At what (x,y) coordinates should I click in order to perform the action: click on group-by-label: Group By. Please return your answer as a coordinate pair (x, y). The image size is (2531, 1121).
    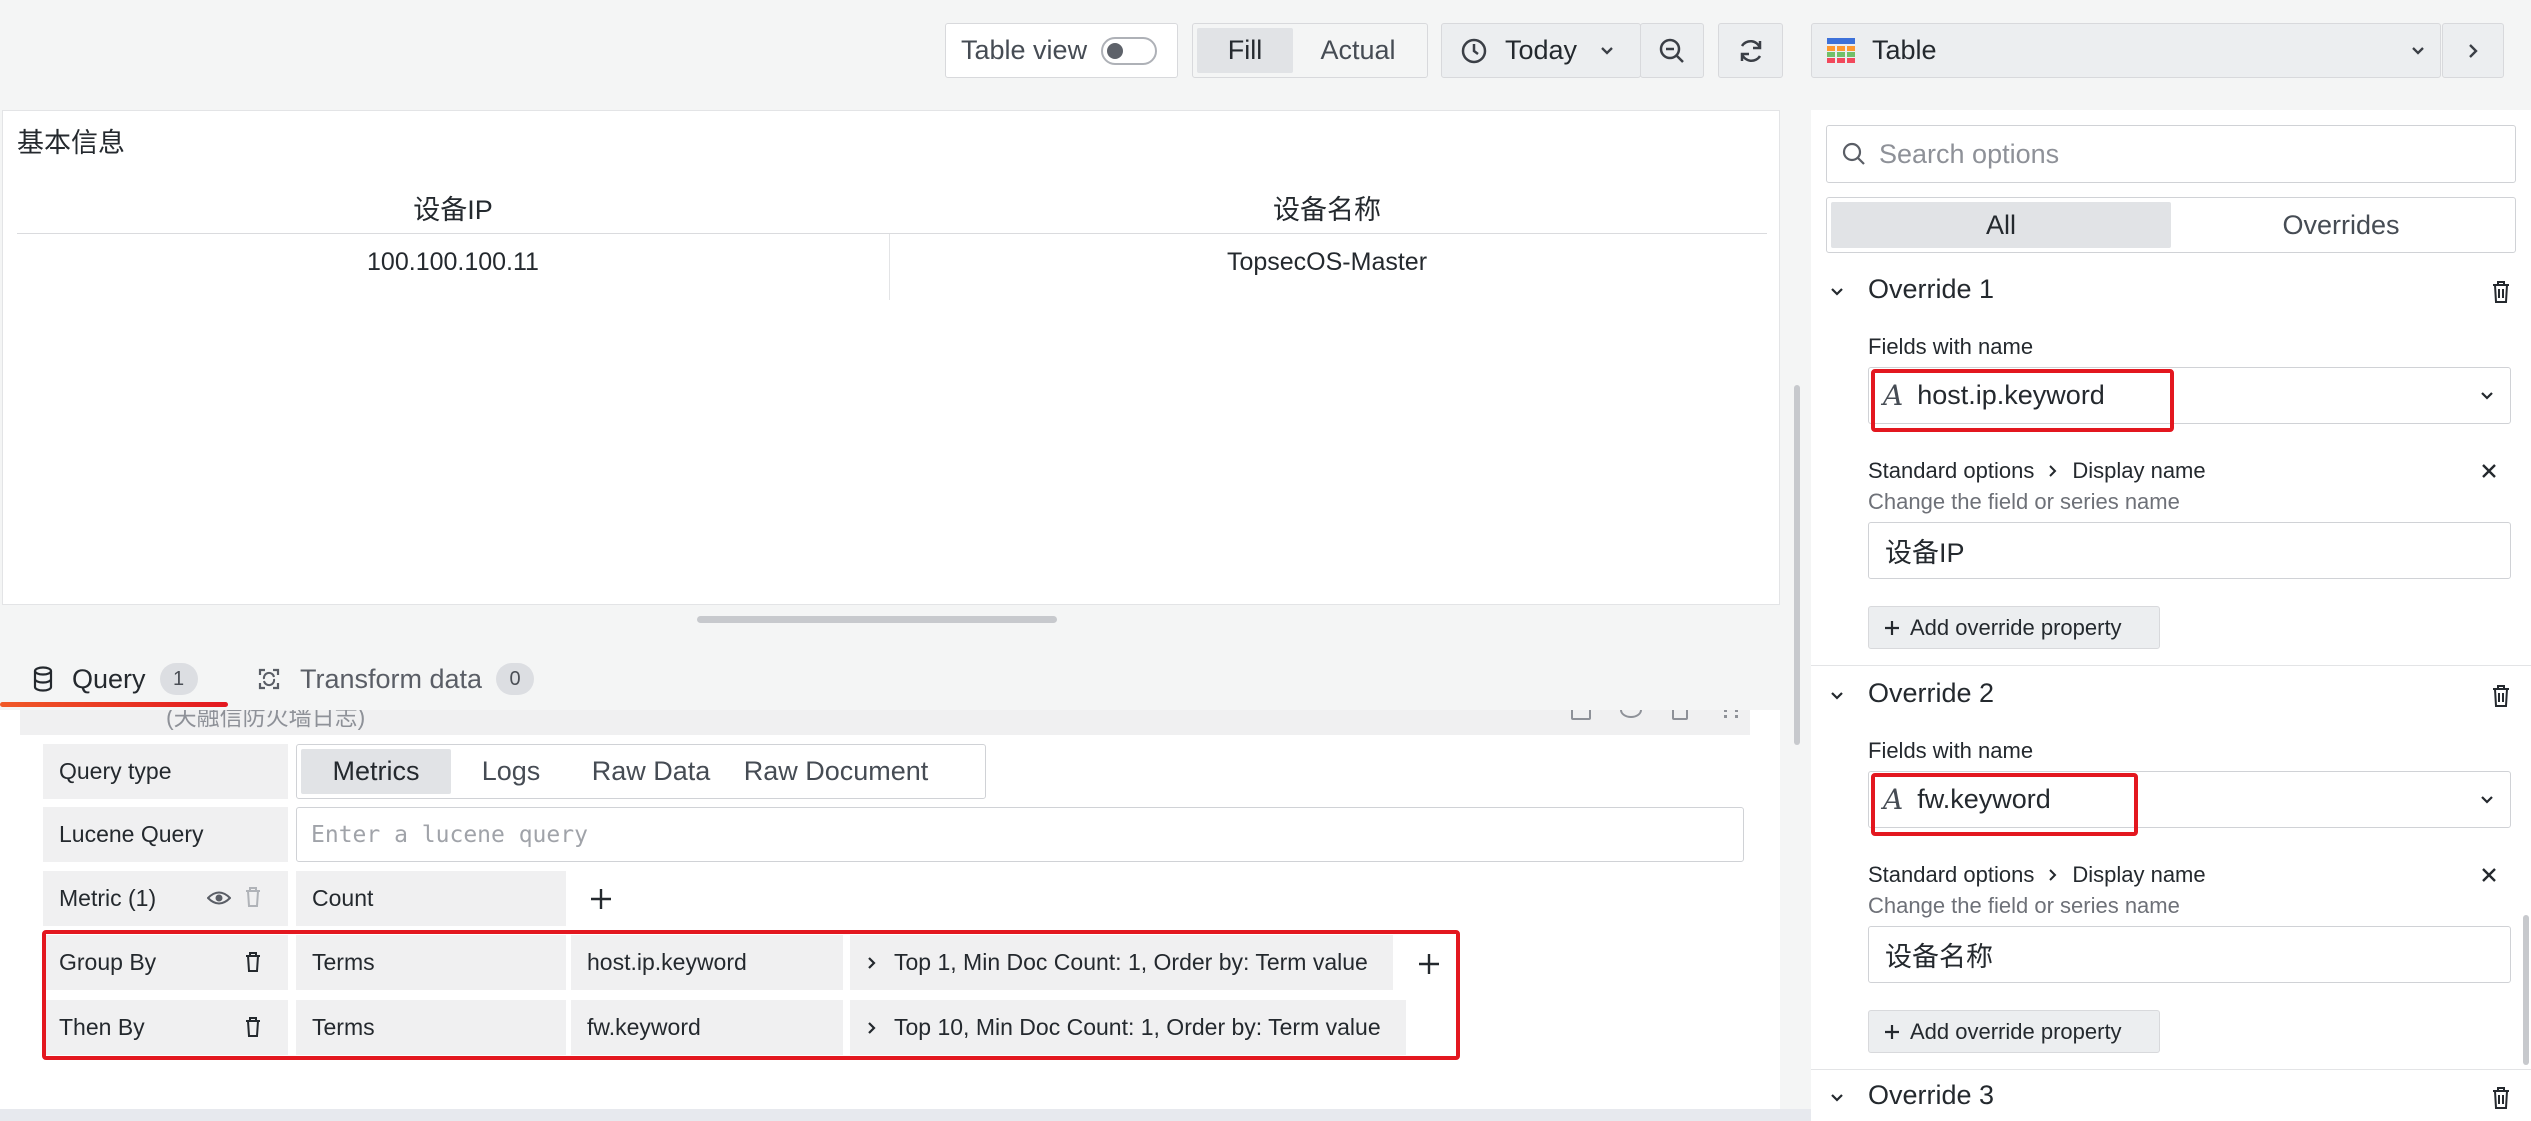
    Looking at the image, I should click on (108, 962).